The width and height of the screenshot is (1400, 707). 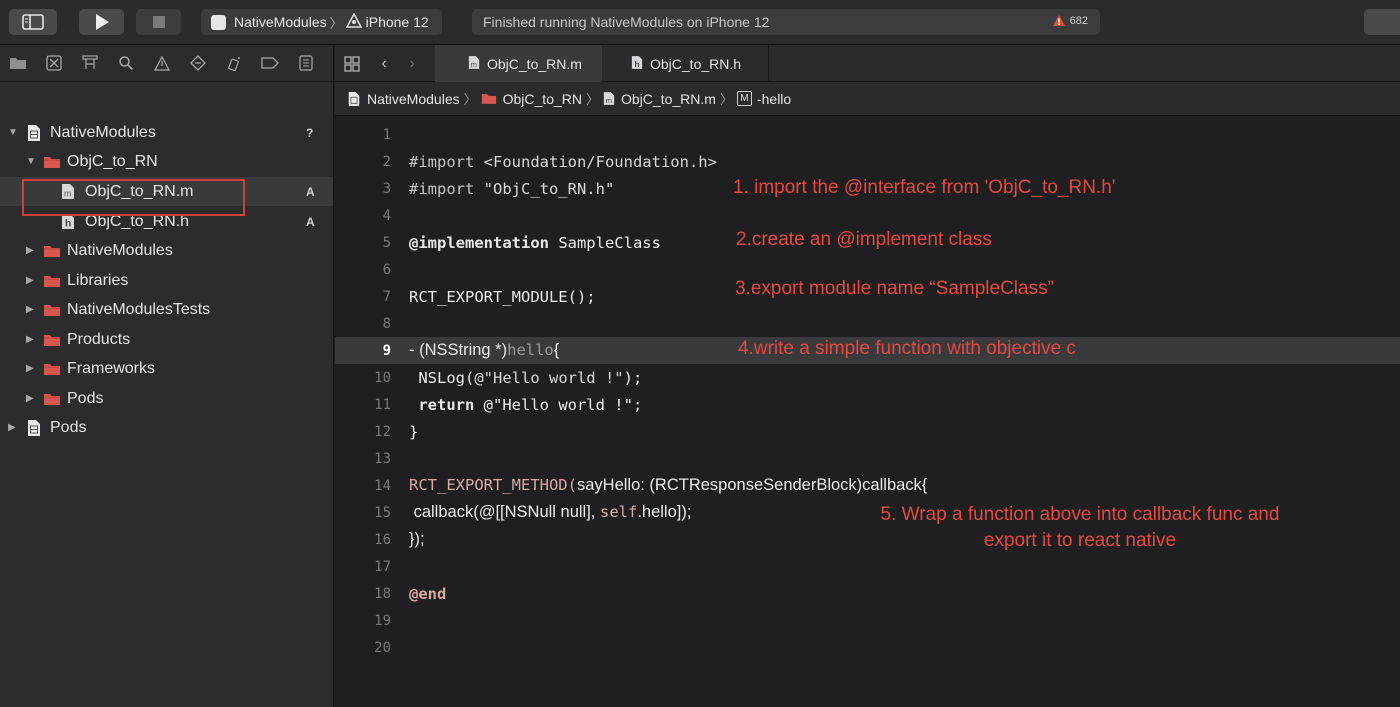 What do you see at coordinates (502, 296) in the screenshot?
I see `code-text: RCT_EXPORT_MODULE();` at bounding box center [502, 296].